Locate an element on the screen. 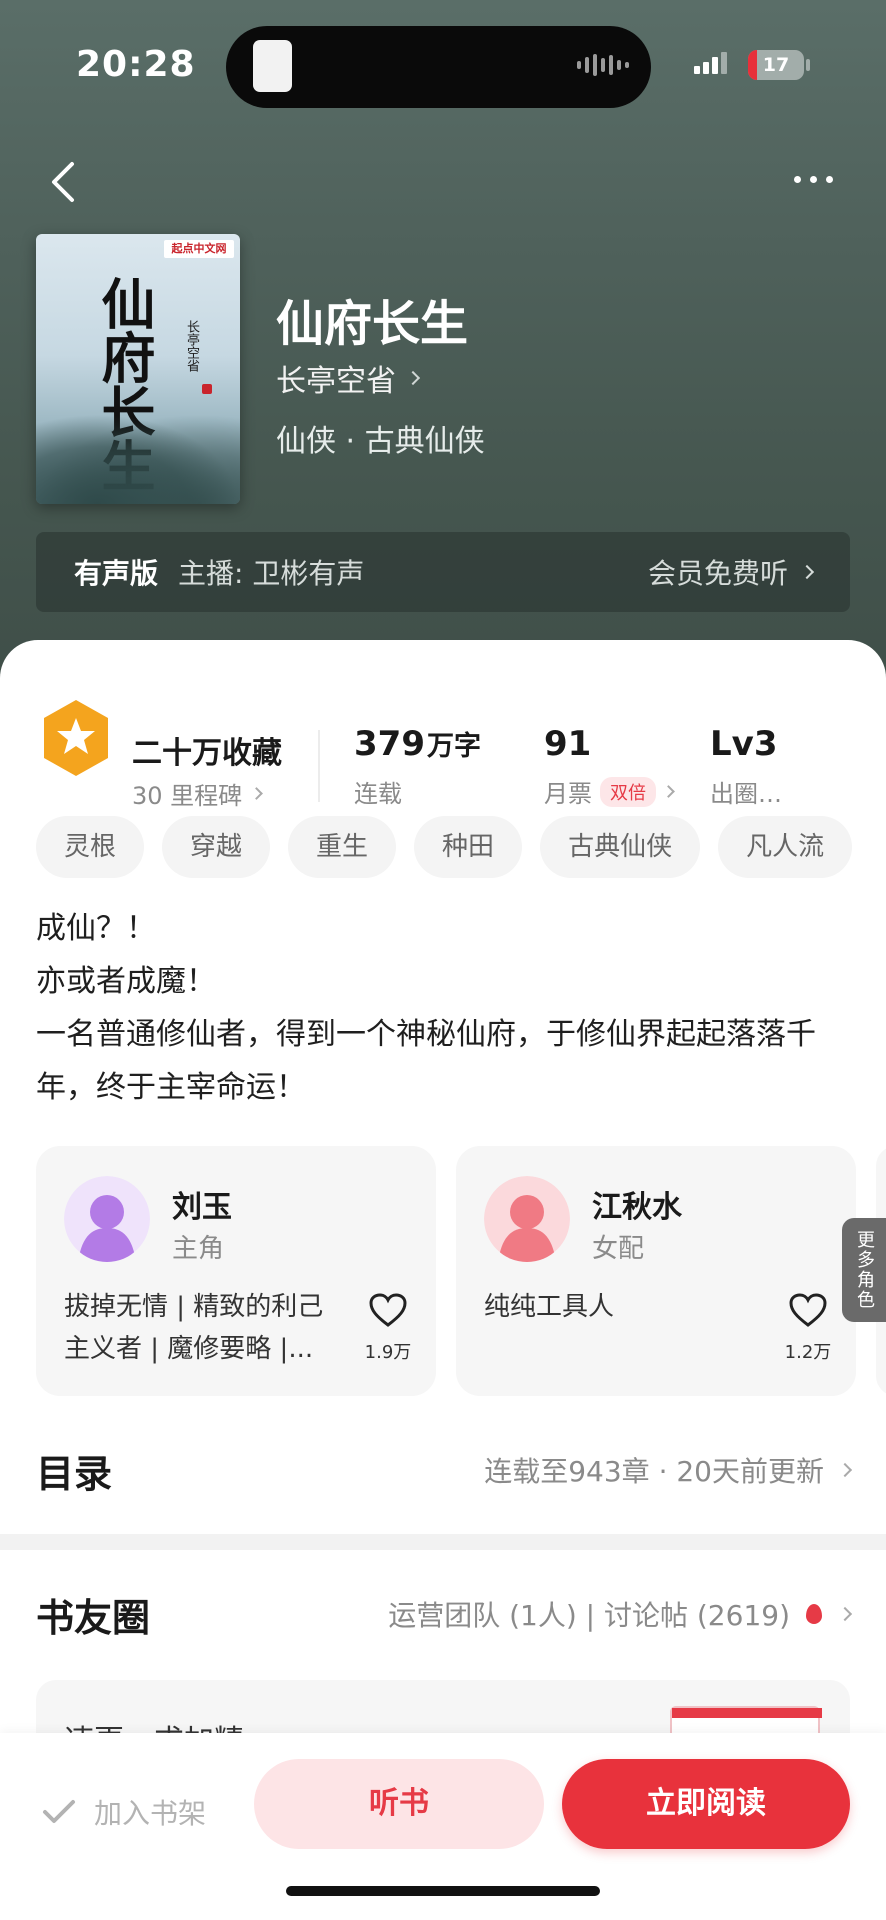 Image resolution: width=886 pixels, height=1920 pixels. cover-brand: 起点中文网 is located at coordinates (199, 249).